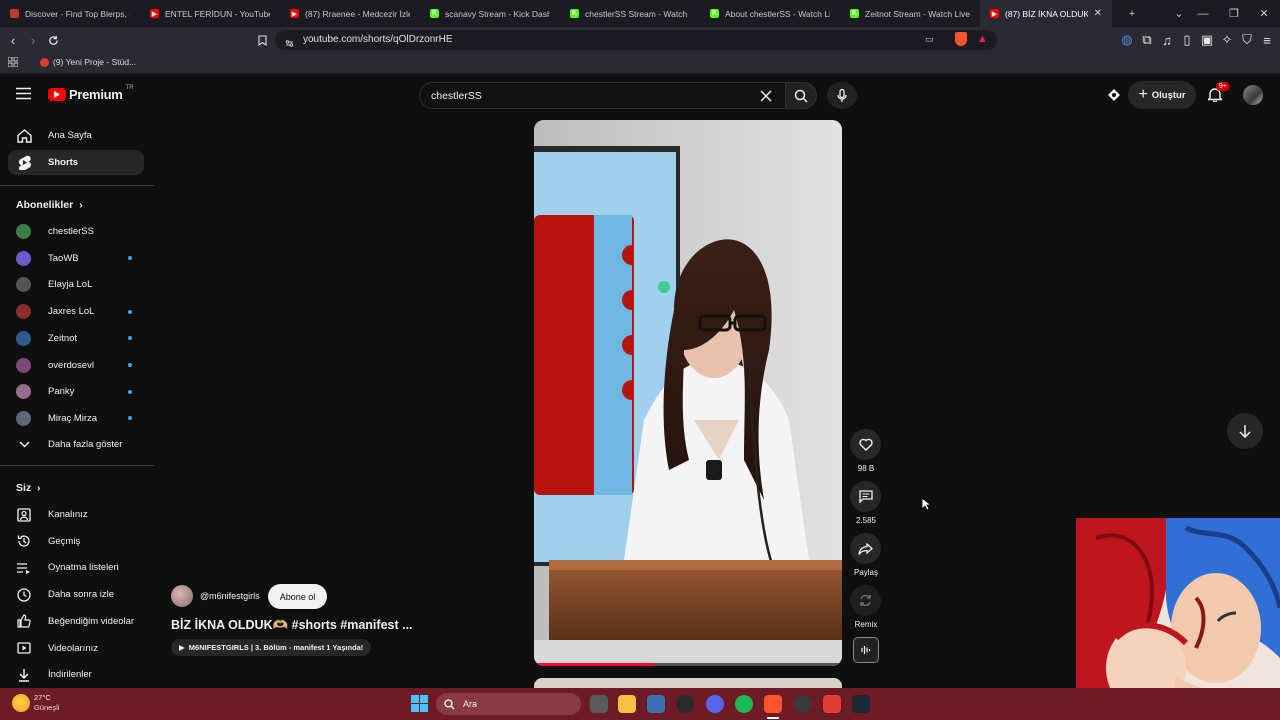  Describe the element at coordinates (350, 13) in the screenshot. I see `browser-tab: ▶ (87) Rraenee - Medcezir İzlerk` at that location.